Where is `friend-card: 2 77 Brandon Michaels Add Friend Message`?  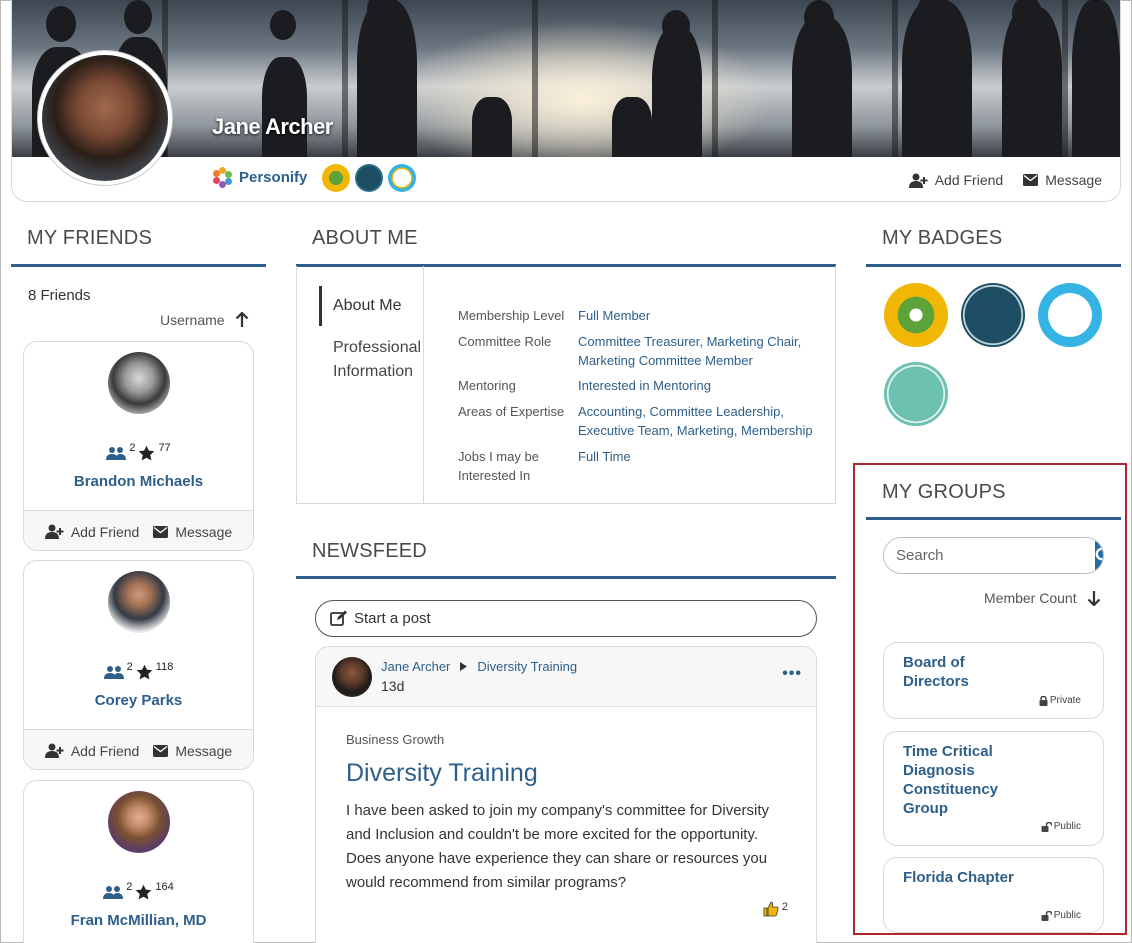
friend-card: 2 77 Brandon Michaels Add Friend Message is located at coordinates (138, 446).